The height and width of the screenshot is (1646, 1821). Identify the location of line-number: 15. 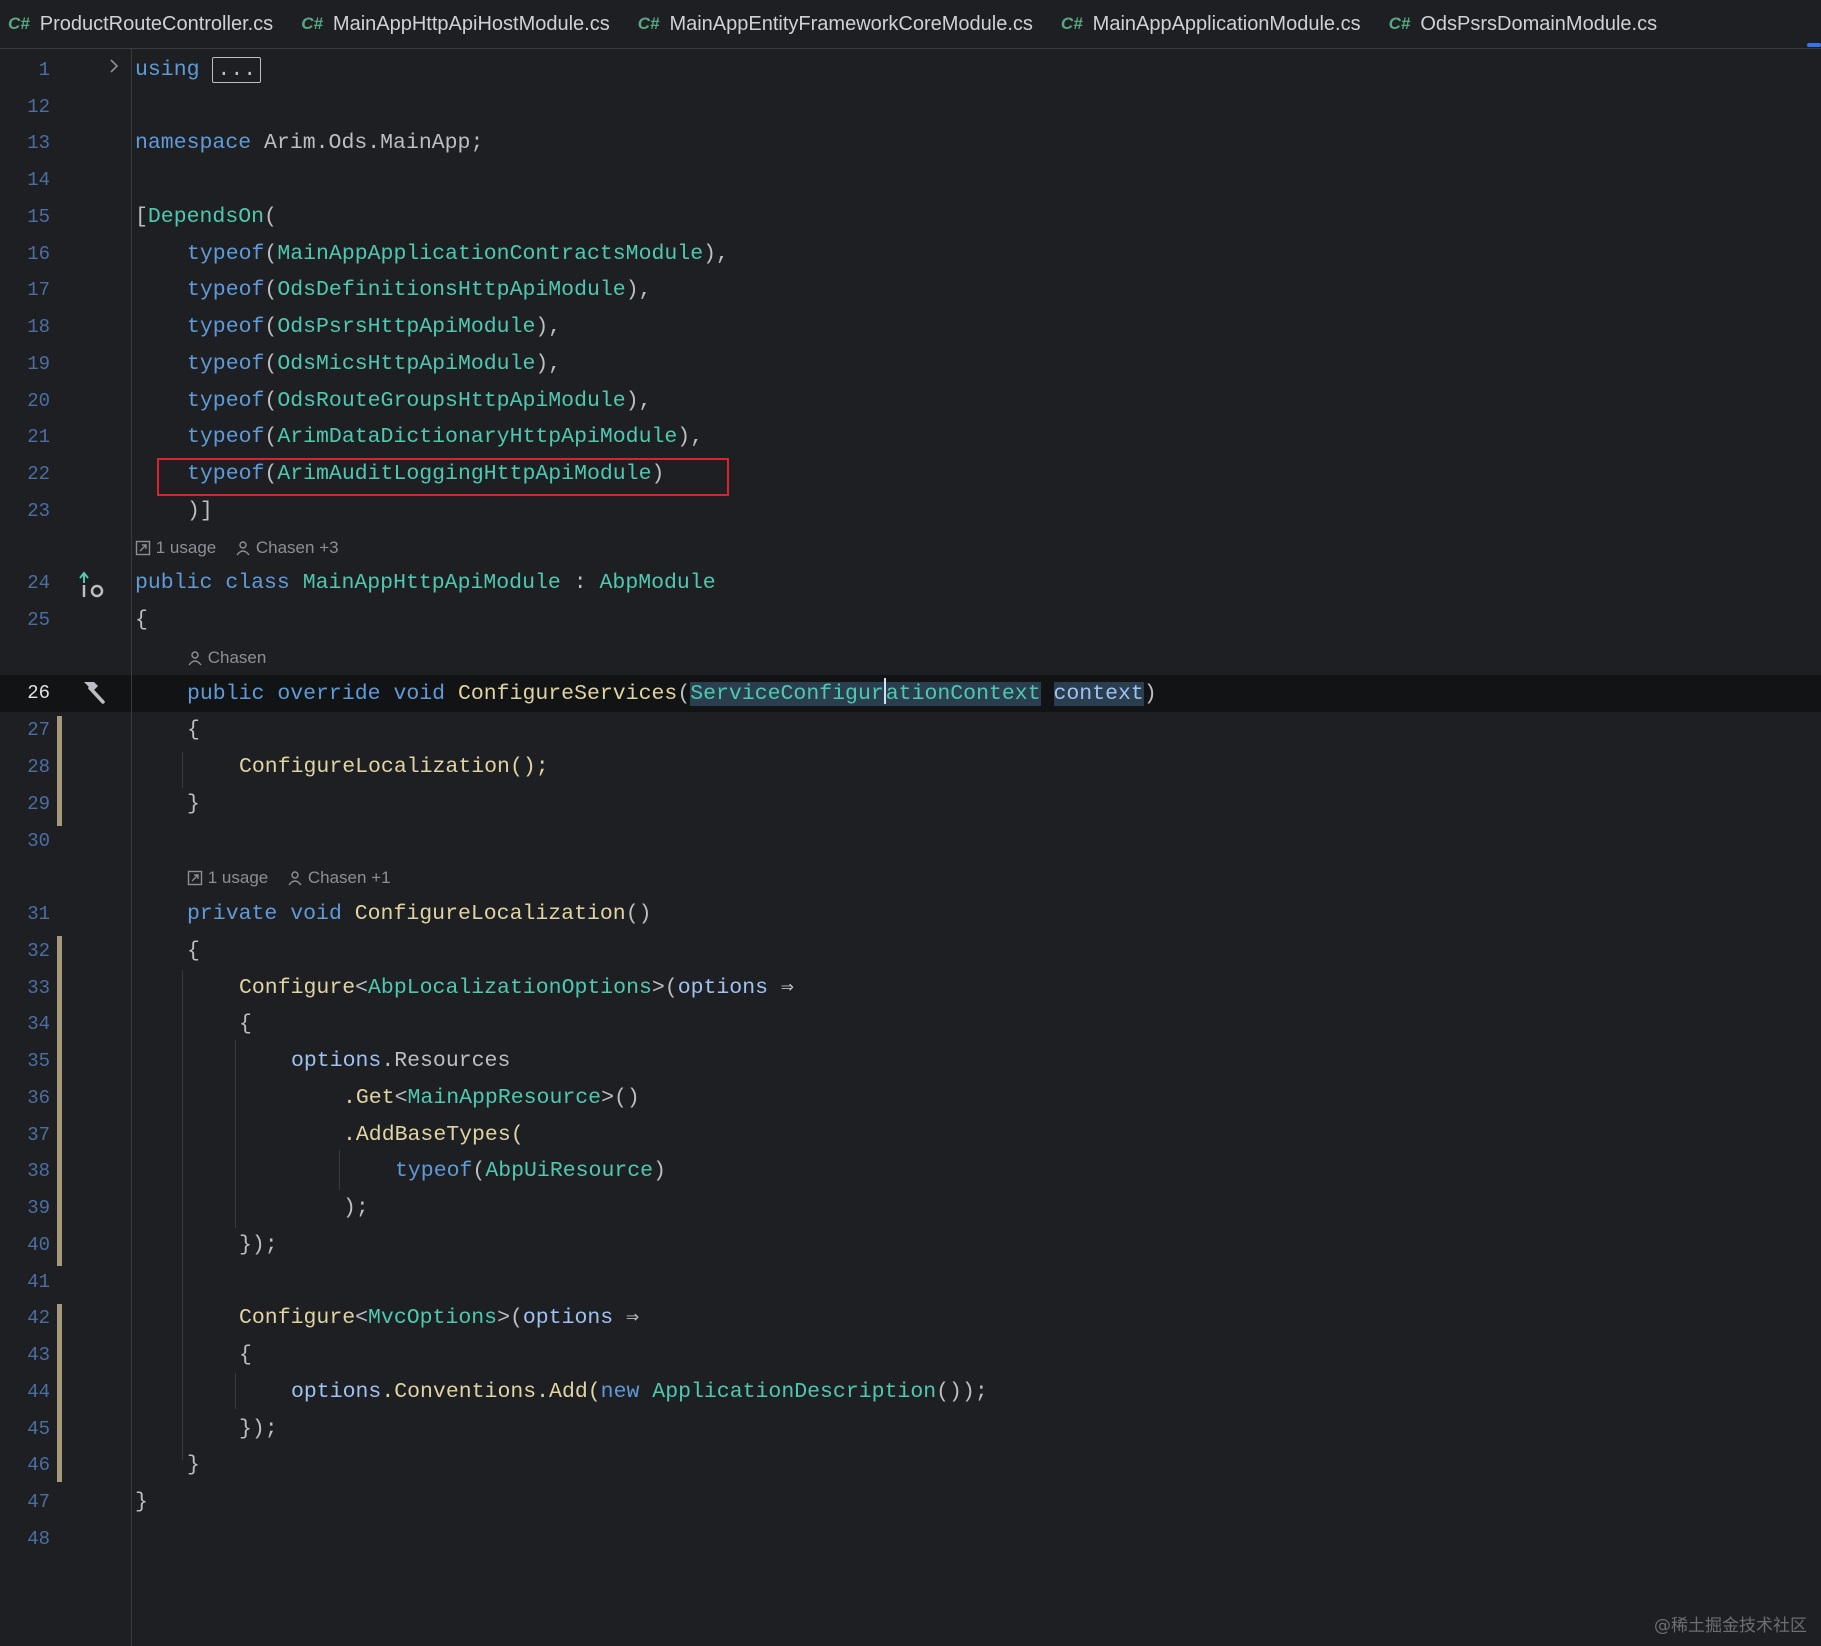
(25, 217).